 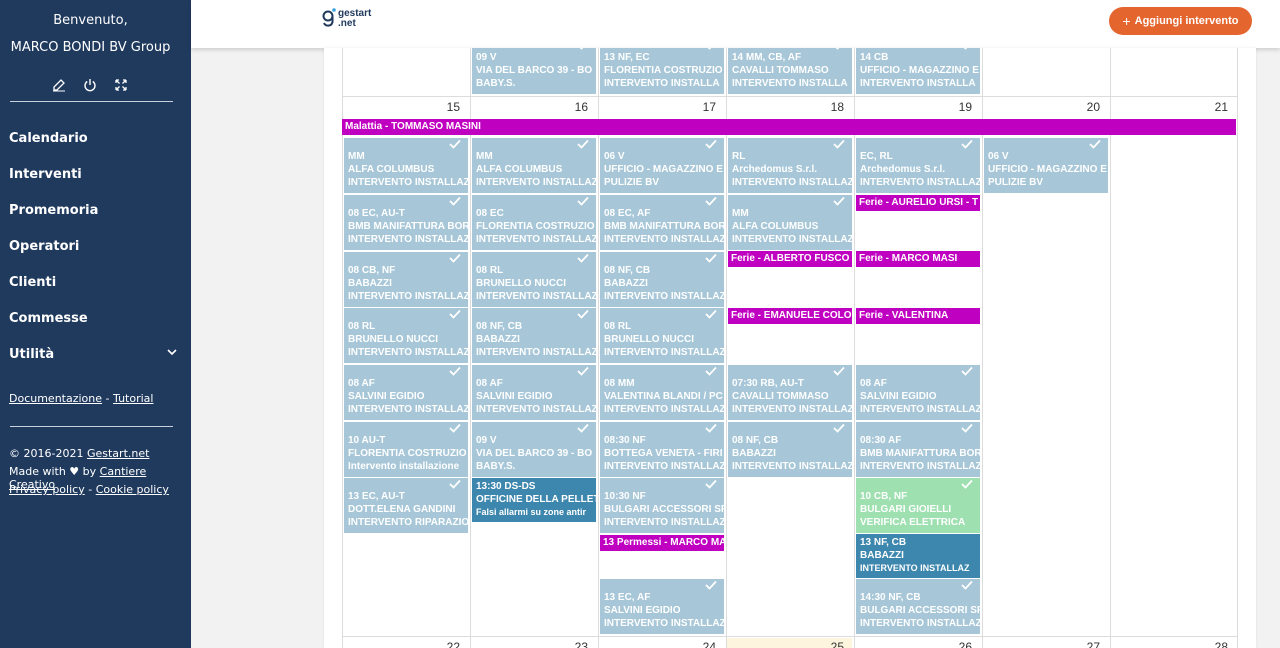 What do you see at coordinates (133, 398) in the screenshot?
I see `tutorial-link: Tutorial` at bounding box center [133, 398].